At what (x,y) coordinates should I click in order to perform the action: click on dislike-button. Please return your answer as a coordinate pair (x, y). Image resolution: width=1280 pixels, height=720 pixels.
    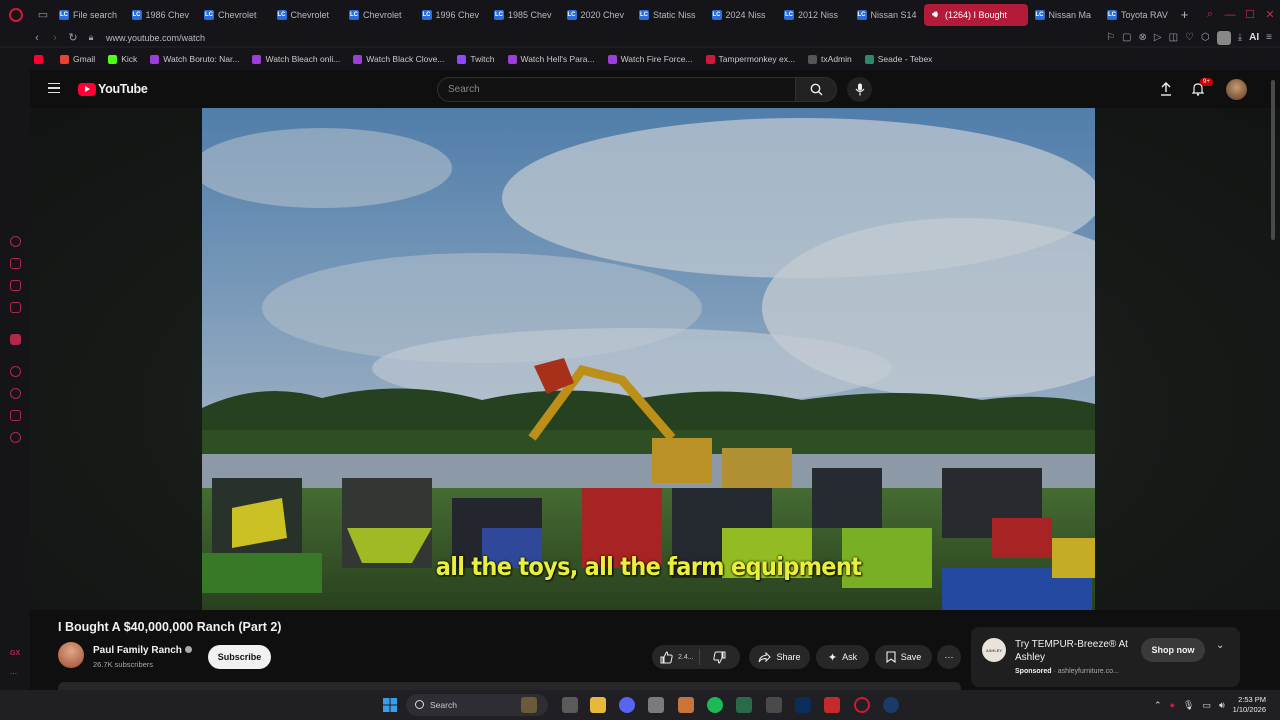
    Looking at the image, I should click on (719, 657).